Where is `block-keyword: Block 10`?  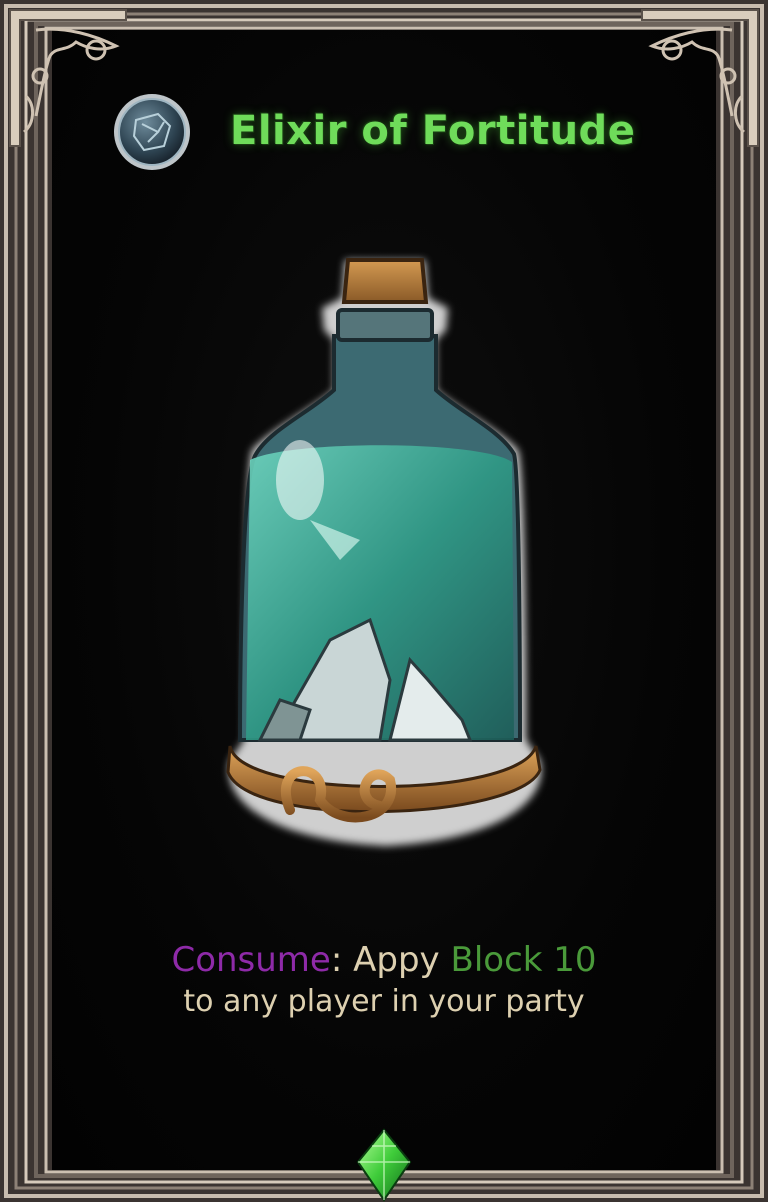 block-keyword: Block 10 is located at coordinates (523, 960).